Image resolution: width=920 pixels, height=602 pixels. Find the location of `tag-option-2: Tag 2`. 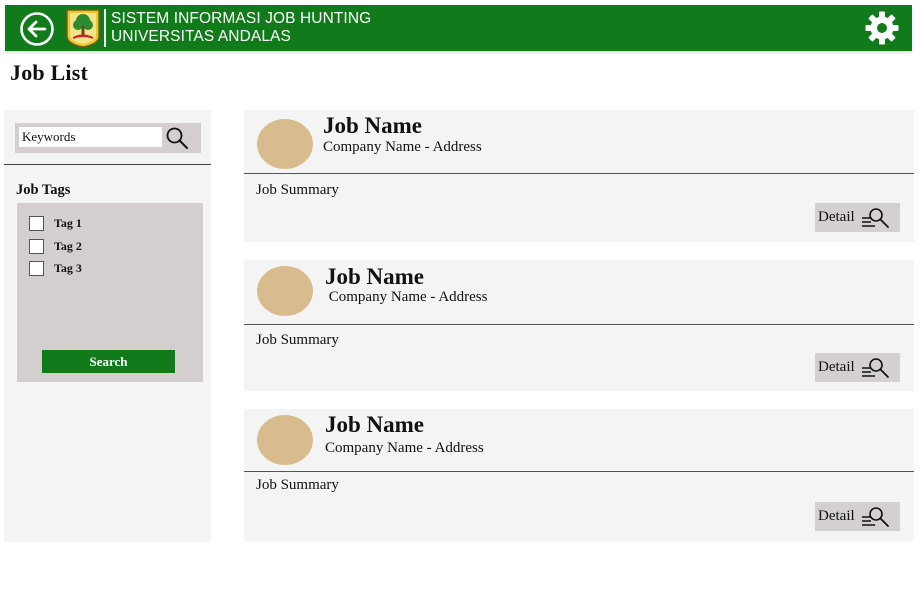

tag-option-2: Tag 2 is located at coordinates (55, 246).